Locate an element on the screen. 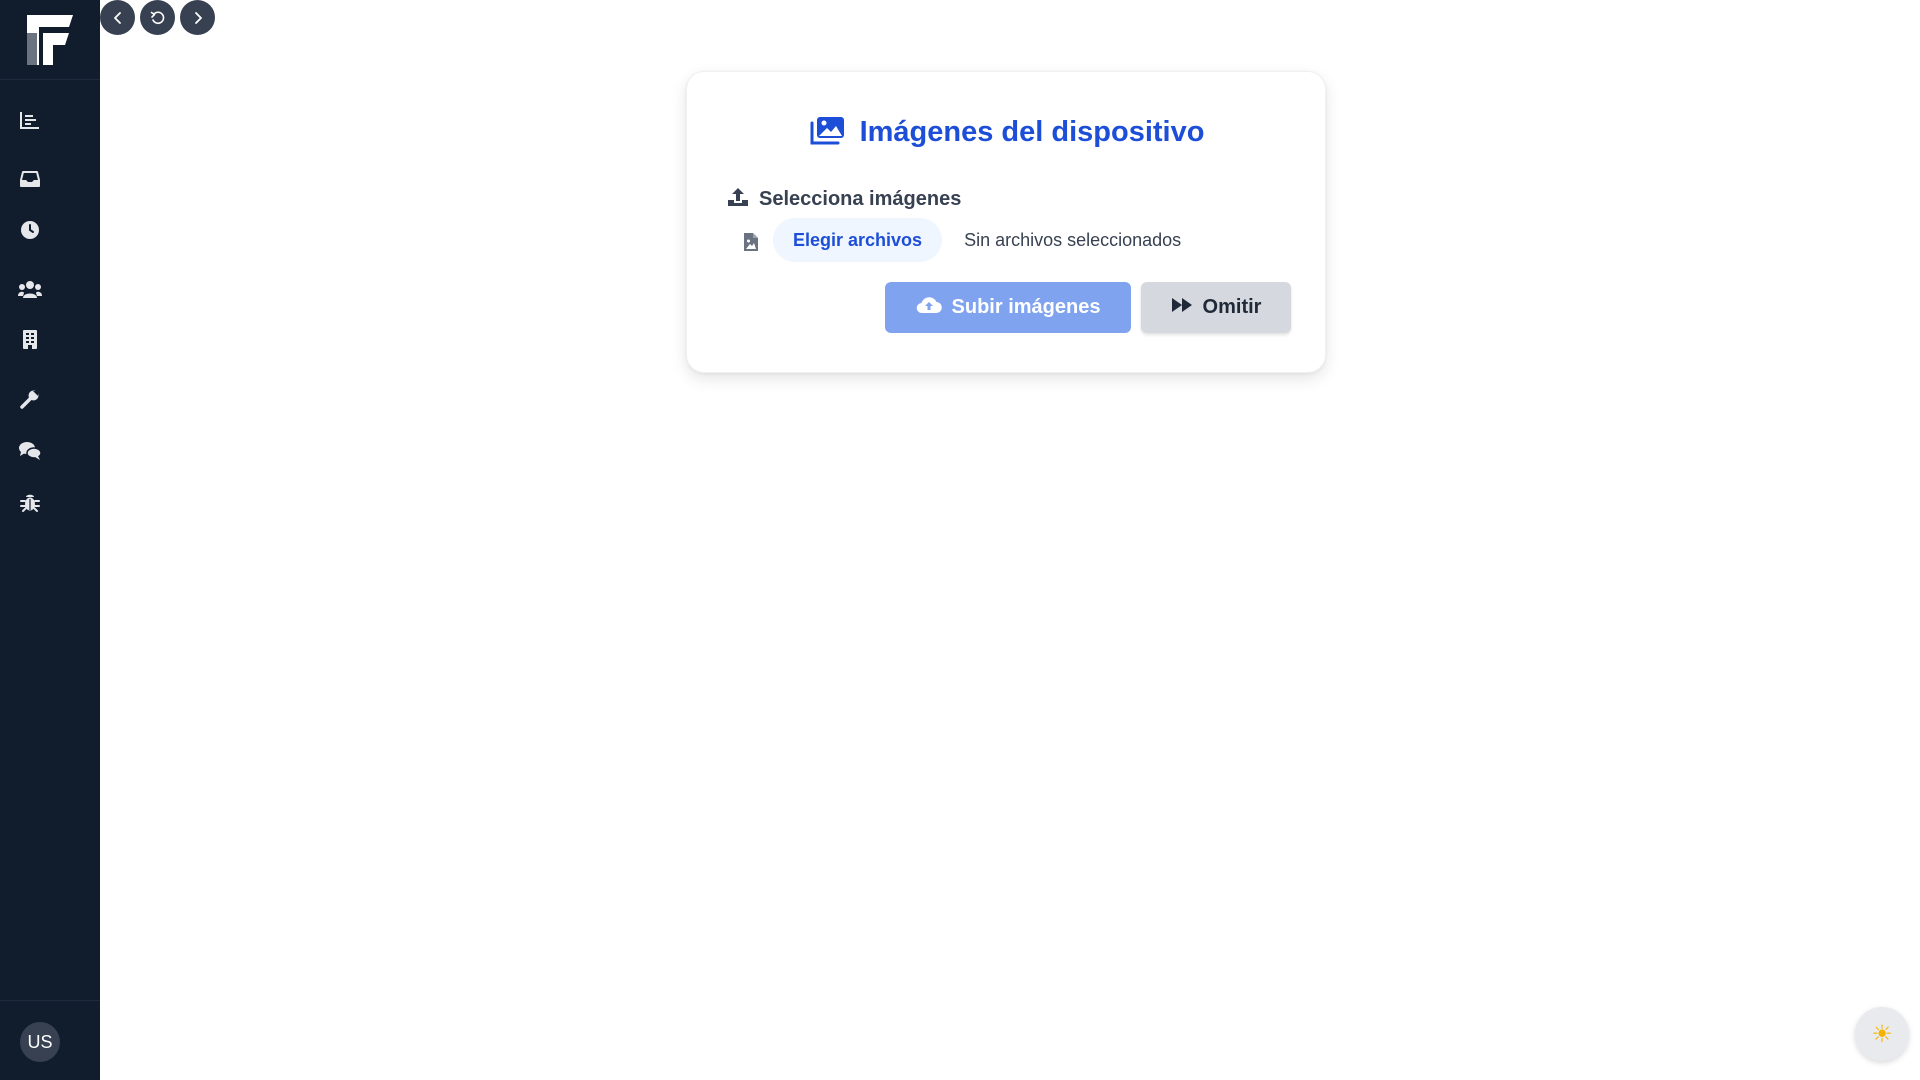 The image size is (1920, 1080). skip-label: Omitir is located at coordinates (1232, 307).